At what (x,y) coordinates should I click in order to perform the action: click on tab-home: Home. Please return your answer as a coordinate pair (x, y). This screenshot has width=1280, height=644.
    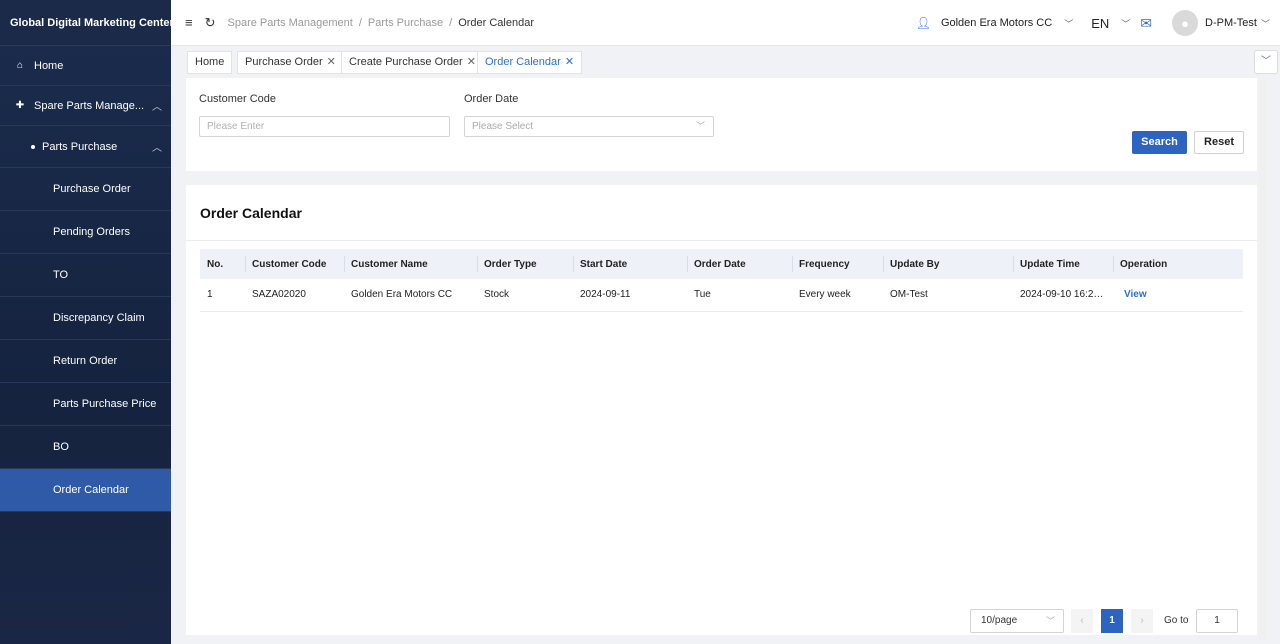
    Looking at the image, I should click on (210, 62).